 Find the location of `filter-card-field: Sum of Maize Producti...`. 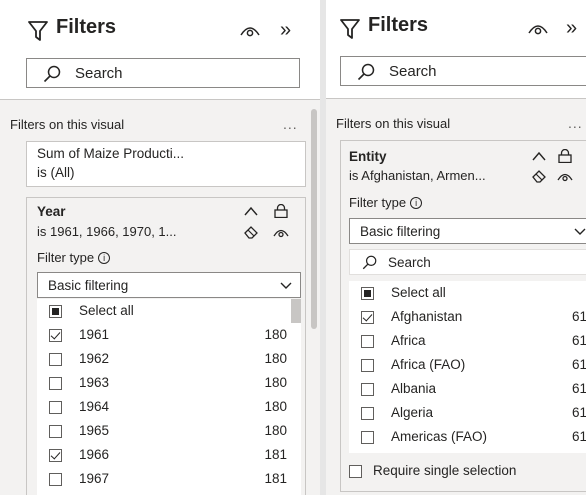

filter-card-field: Sum of Maize Producti... is located at coordinates (111, 153).